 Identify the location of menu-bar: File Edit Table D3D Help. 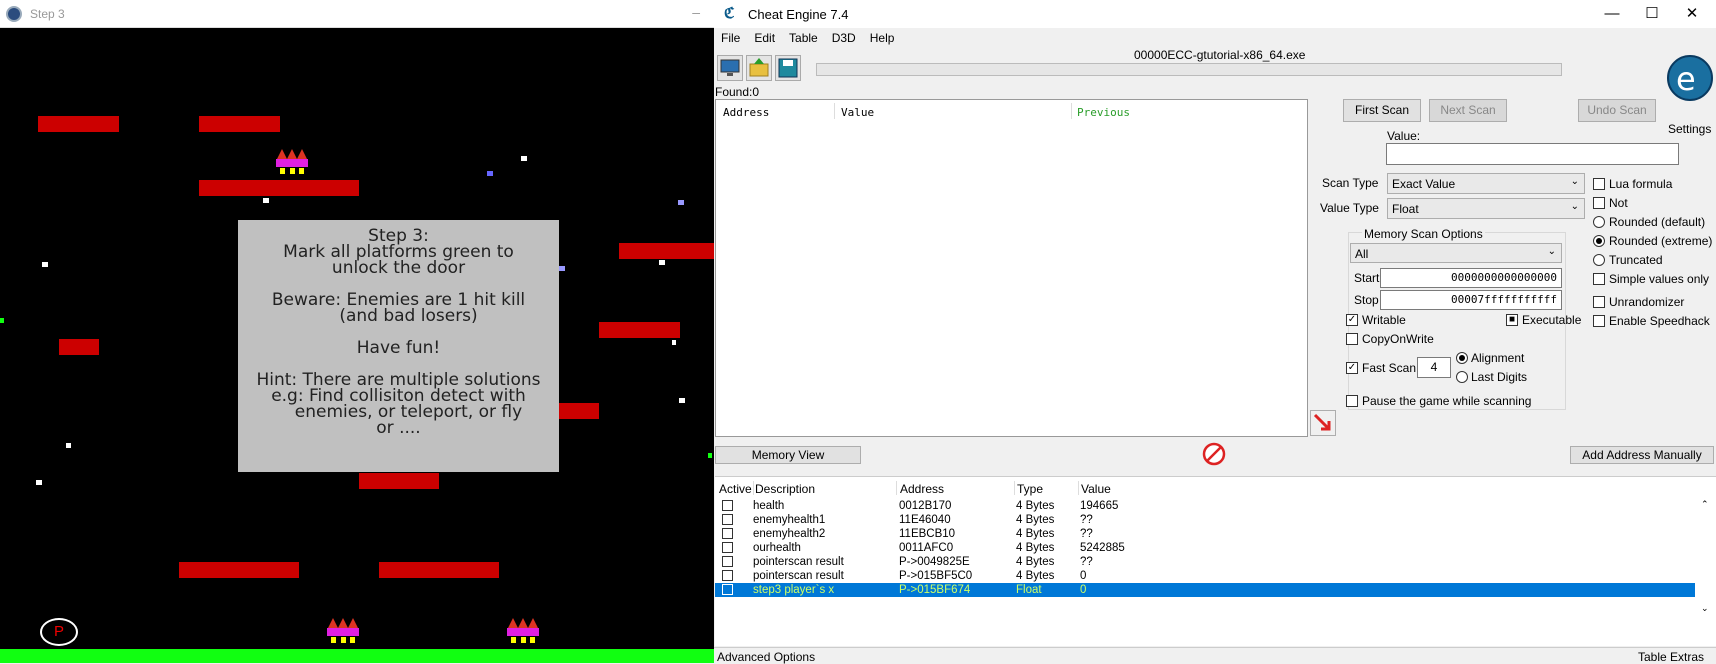
(807, 38).